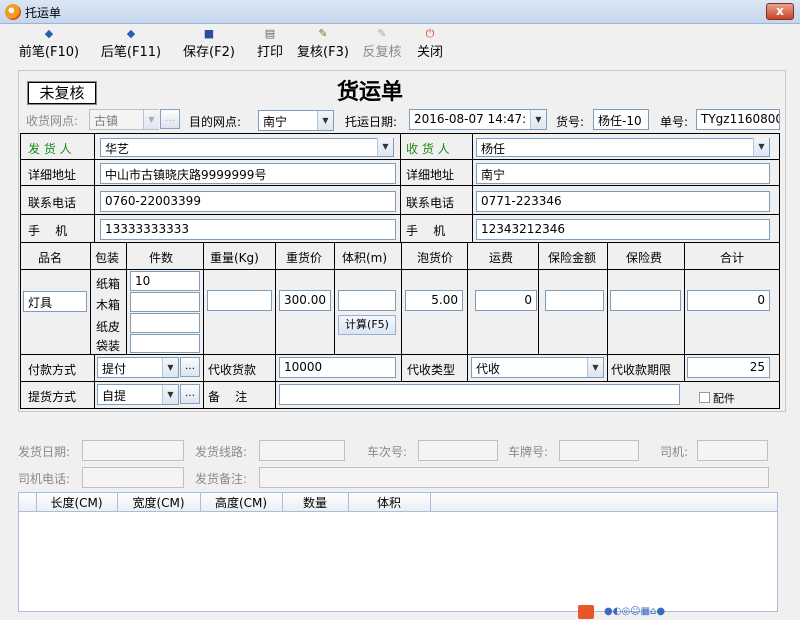 This screenshot has width=800, height=620. I want to click on package-type-label: 袋装, so click(108, 346).